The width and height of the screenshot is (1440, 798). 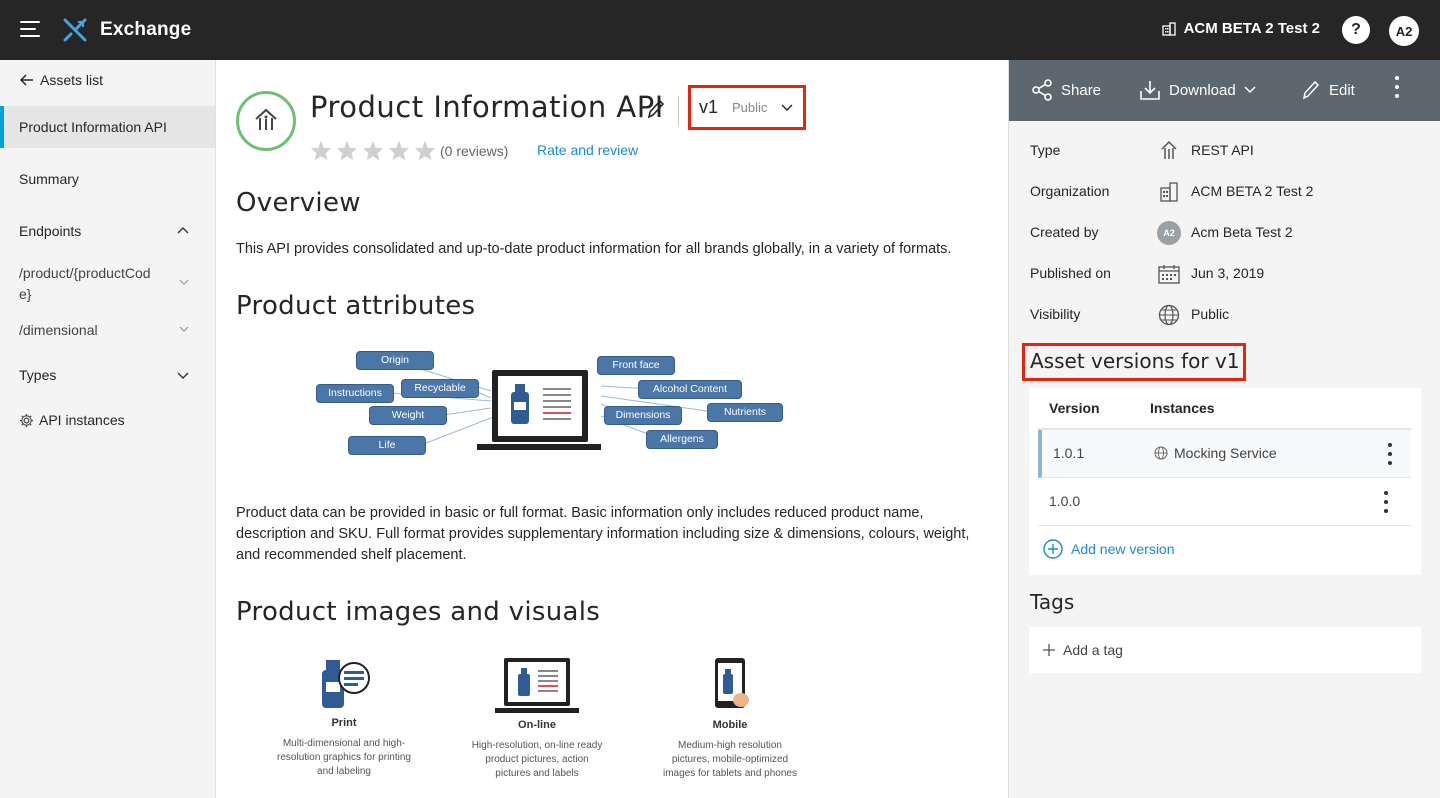 I want to click on created-by-label: Created by, so click(x=1064, y=232).